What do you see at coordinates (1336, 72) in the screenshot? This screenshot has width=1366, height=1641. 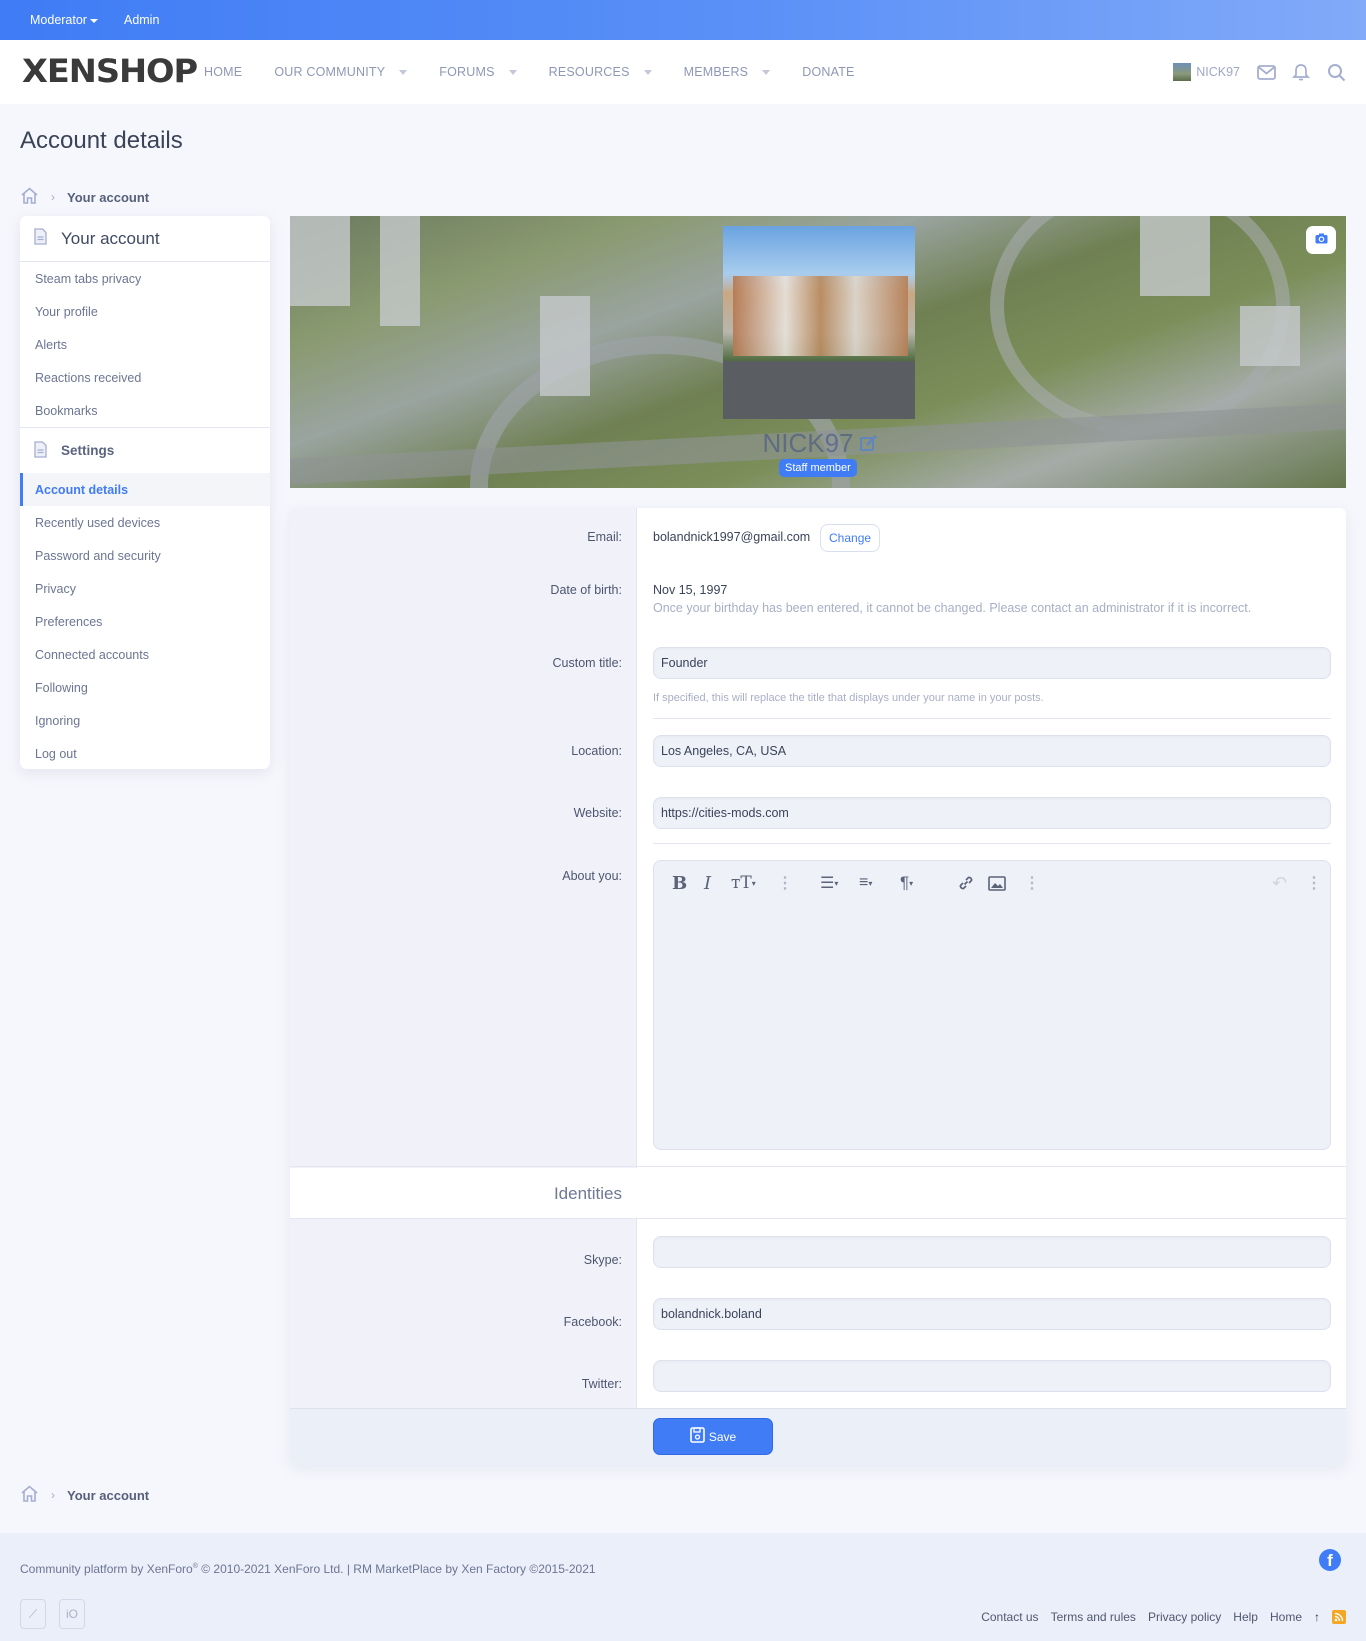 I see `search-icon` at bounding box center [1336, 72].